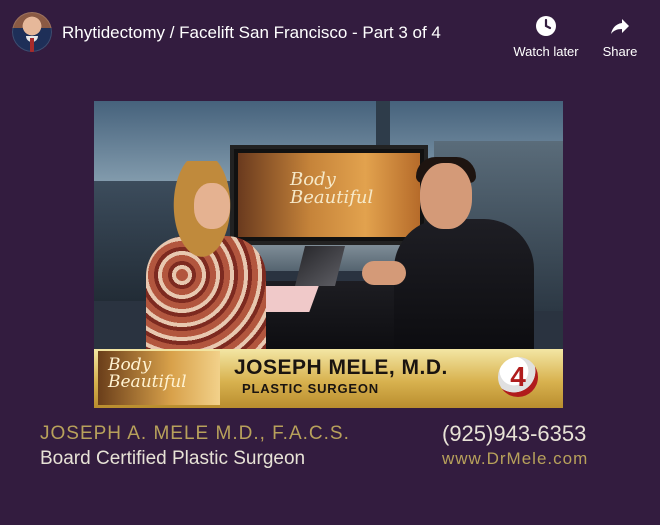 This screenshot has height=525, width=660. What do you see at coordinates (446, 196) in the screenshot?
I see `guest-head` at bounding box center [446, 196].